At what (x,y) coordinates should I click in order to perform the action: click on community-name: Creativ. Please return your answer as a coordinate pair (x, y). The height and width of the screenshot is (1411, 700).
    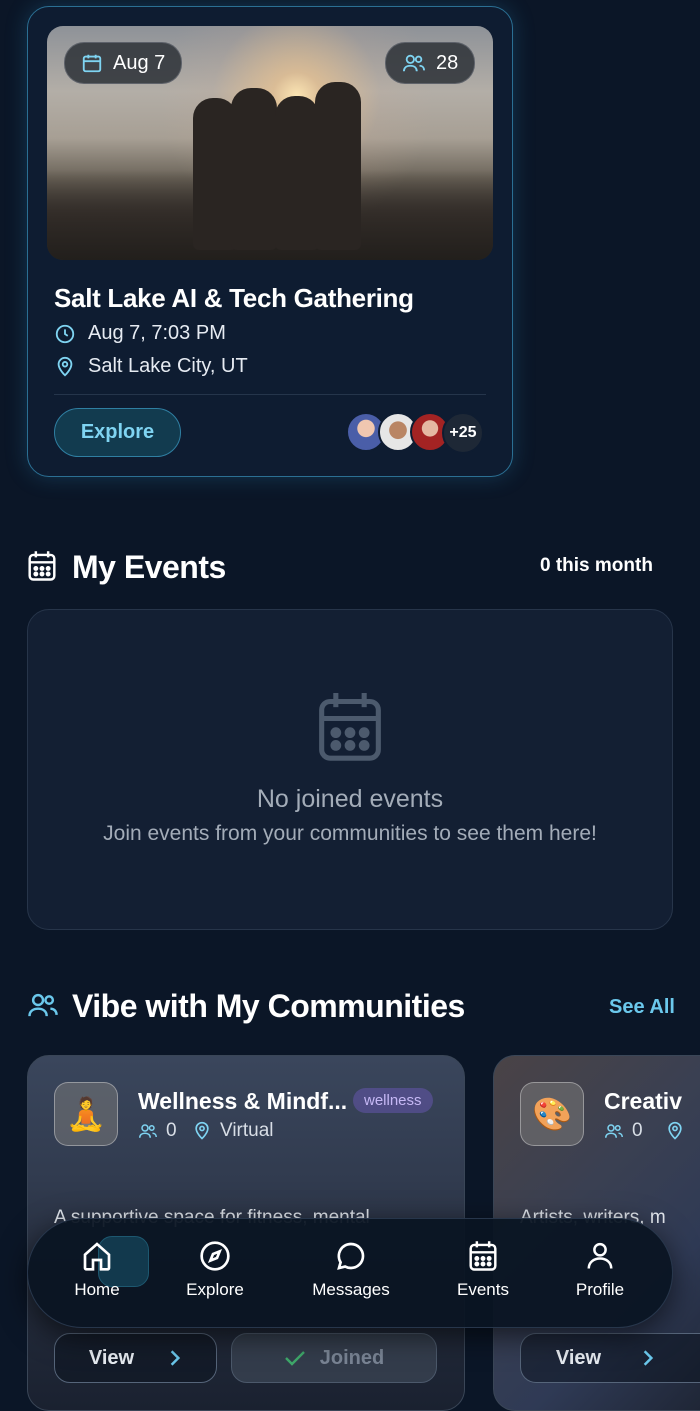
    Looking at the image, I should click on (652, 1101).